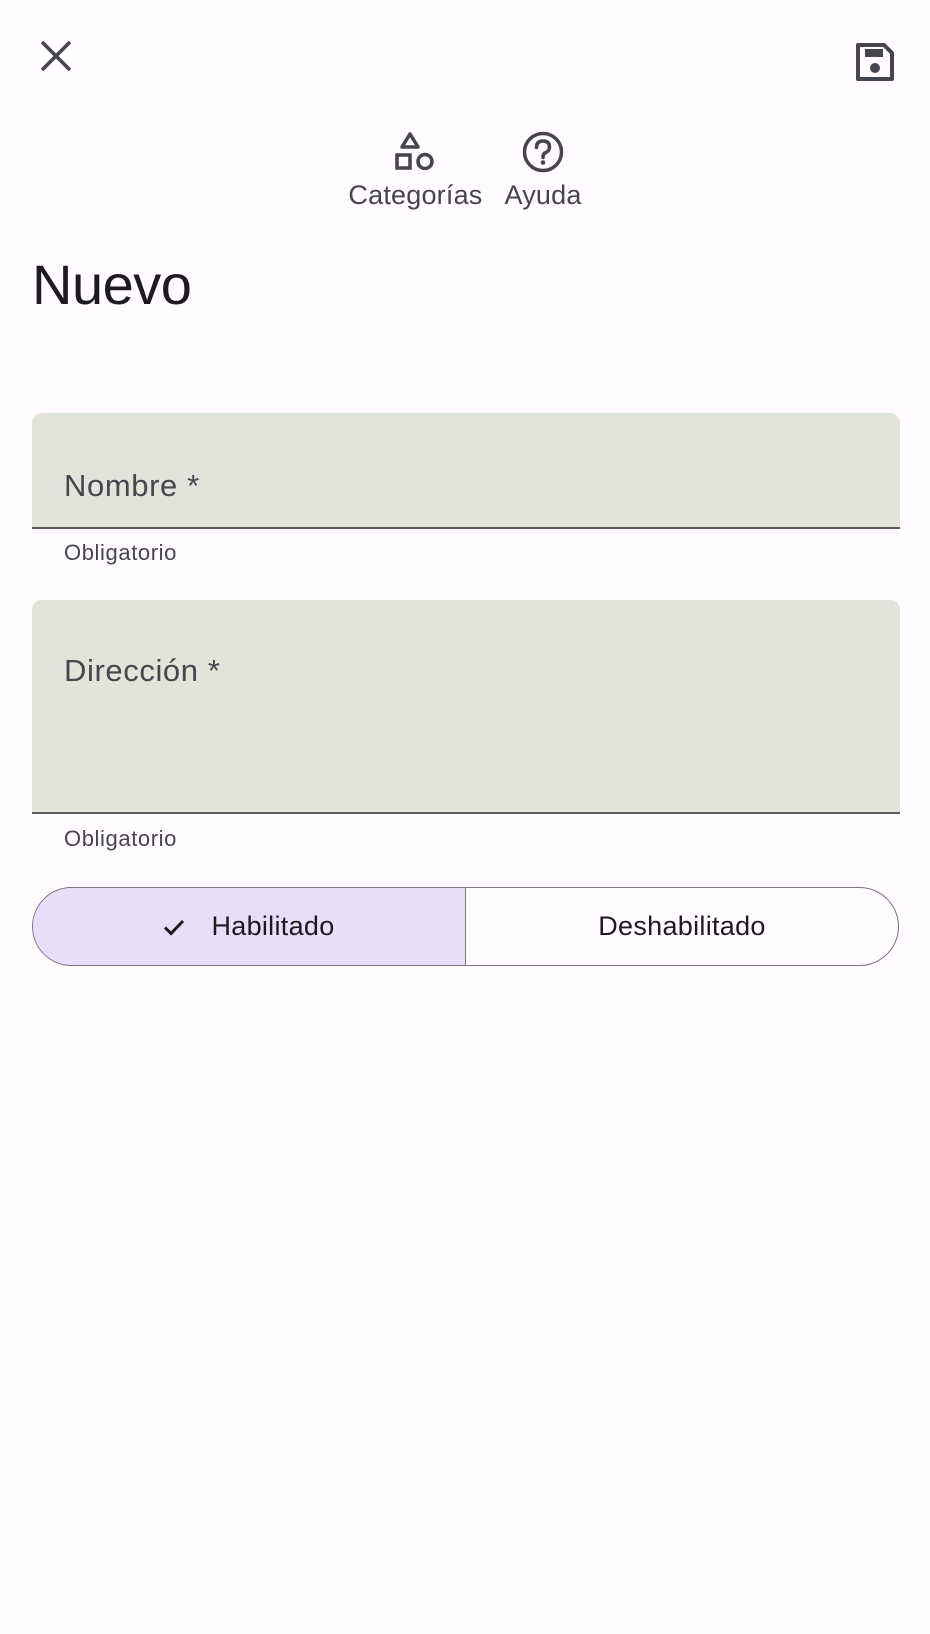 This screenshot has width=930, height=1634. I want to click on status-segmented-button: Habilitado Deshabilitado, so click(465, 926).